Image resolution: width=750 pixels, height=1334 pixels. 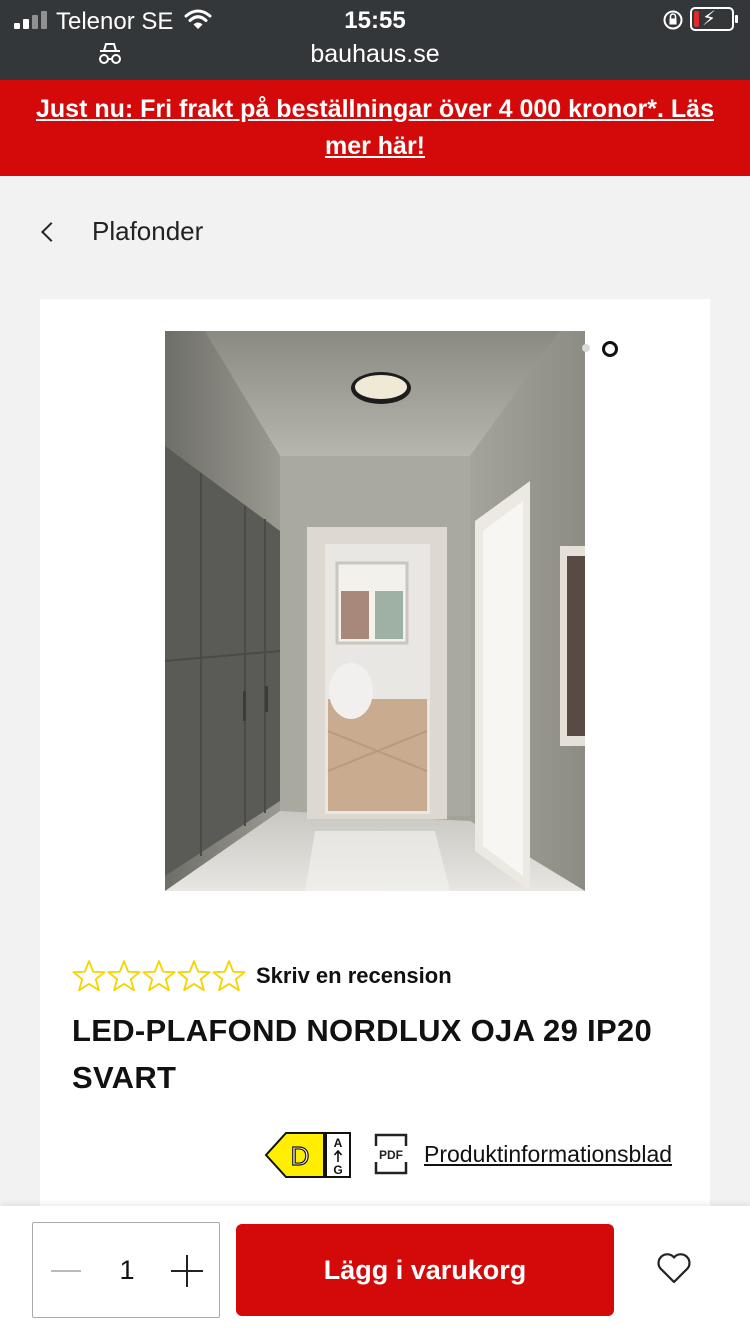 I want to click on write-review-link: Skriv en recension, so click(x=354, y=976).